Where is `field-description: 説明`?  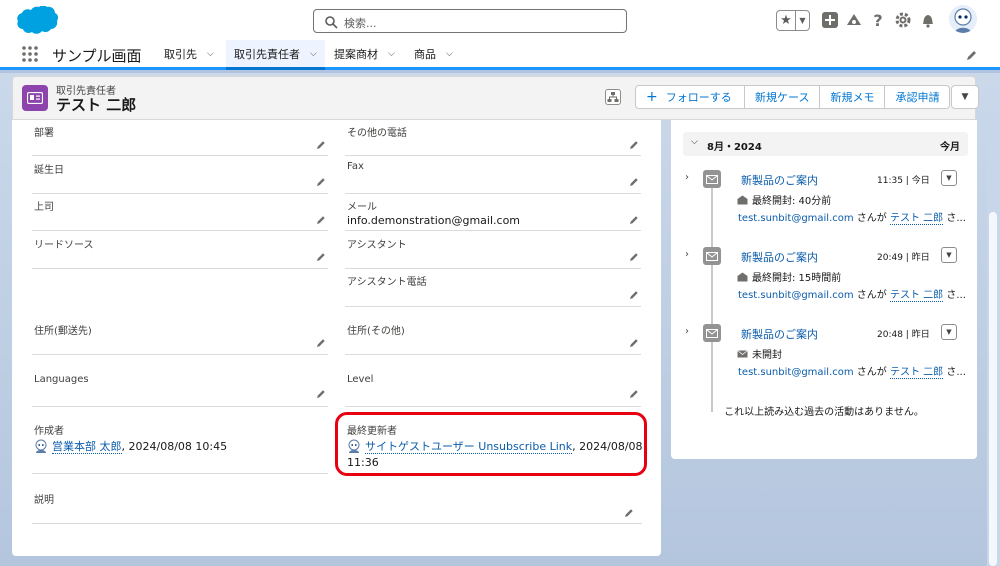
field-description: 説明 is located at coordinates (332, 505).